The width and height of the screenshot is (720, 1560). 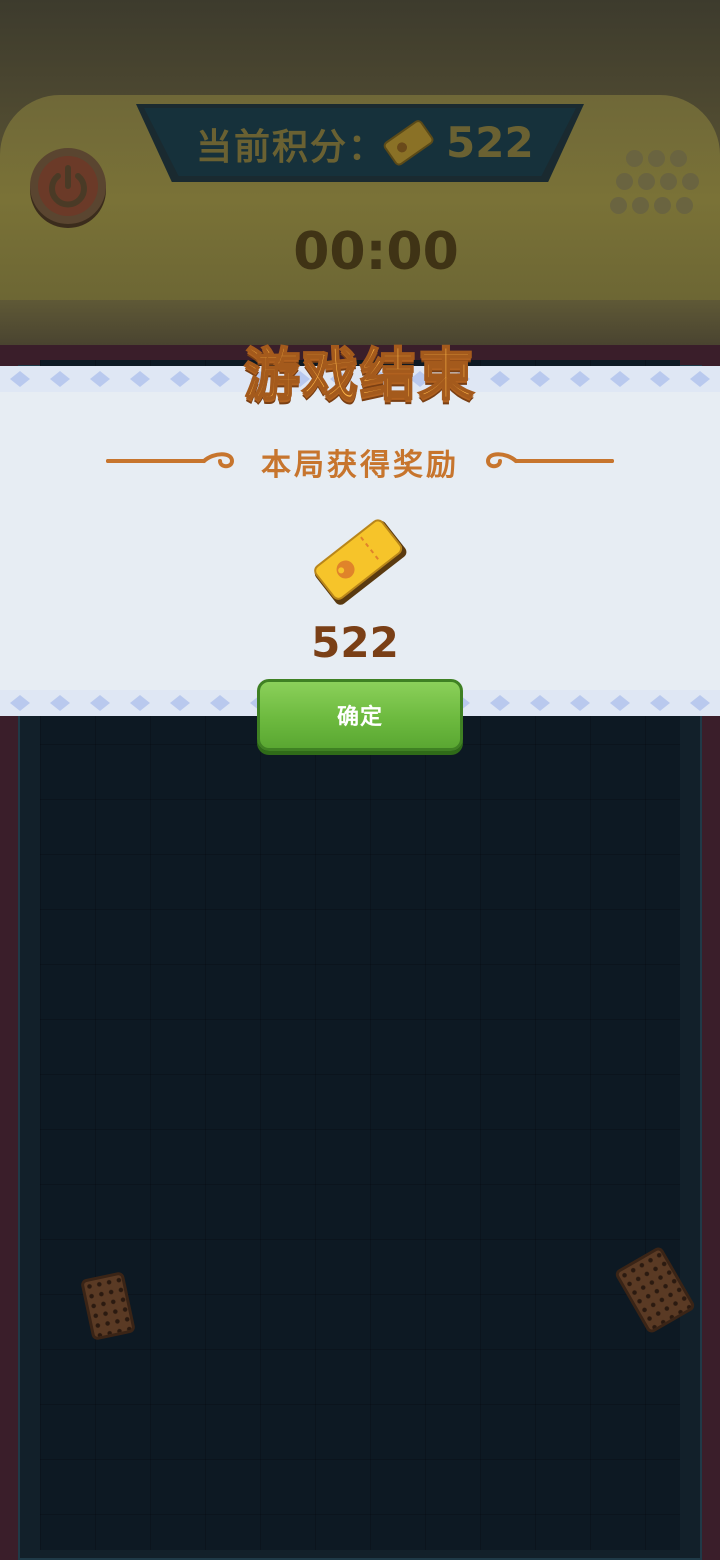 I want to click on countdown-timer: 00:00, so click(x=376, y=252).